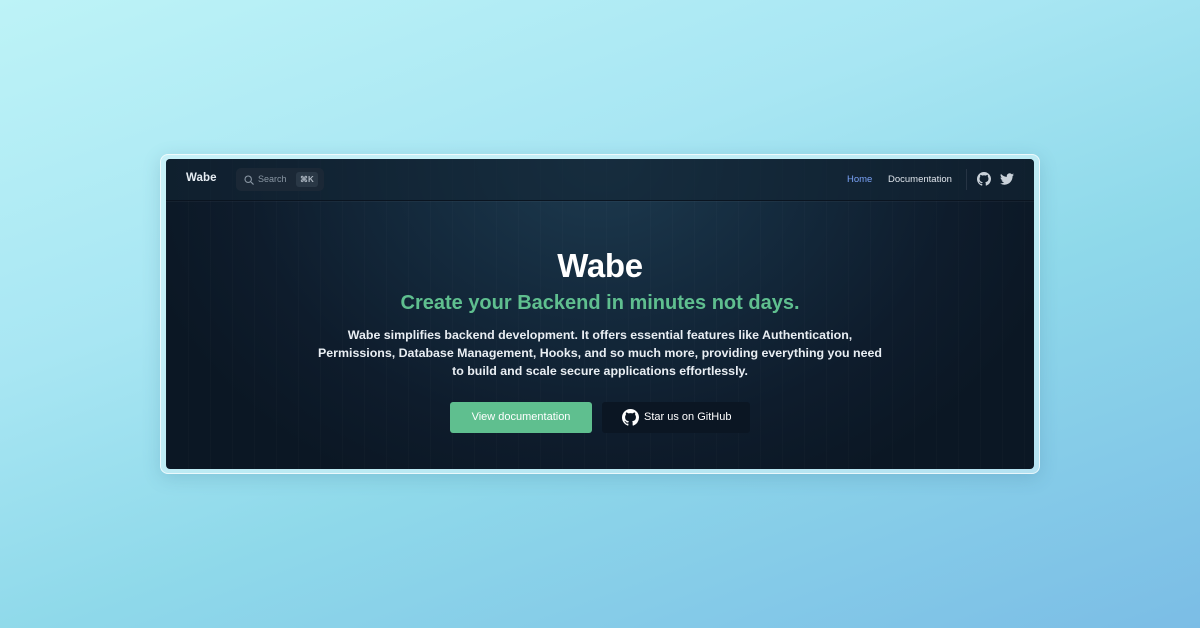 Image resolution: width=1200 pixels, height=628 pixels. I want to click on search-icon, so click(249, 180).